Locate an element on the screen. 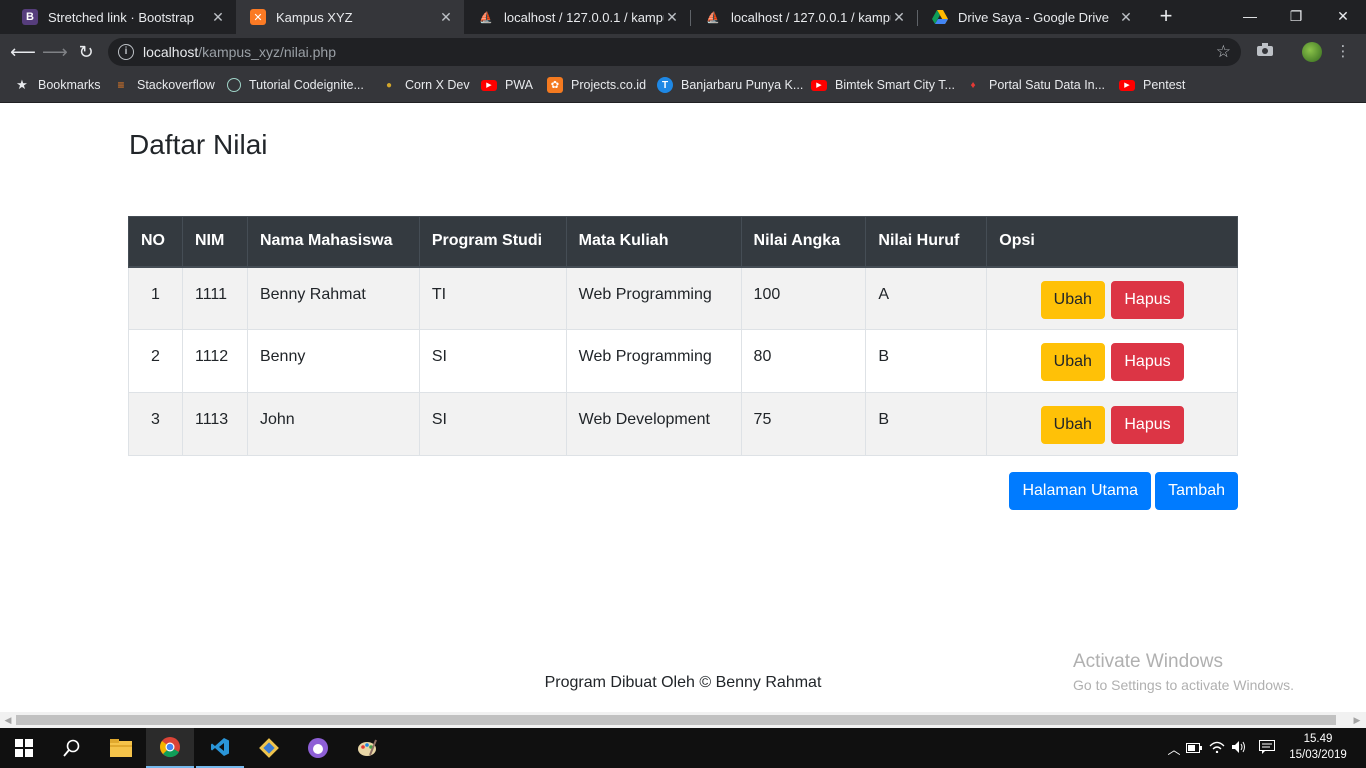 The height and width of the screenshot is (768, 1366). taskbar-app-purple is located at coordinates (318, 748).